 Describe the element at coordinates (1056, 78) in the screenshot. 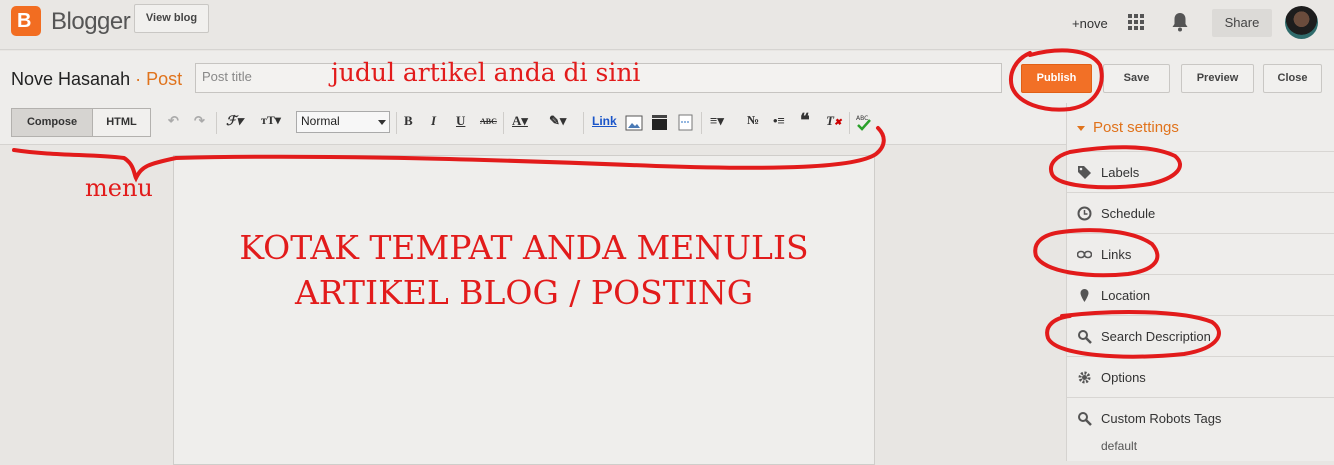

I see `publish-button: Publish` at that location.